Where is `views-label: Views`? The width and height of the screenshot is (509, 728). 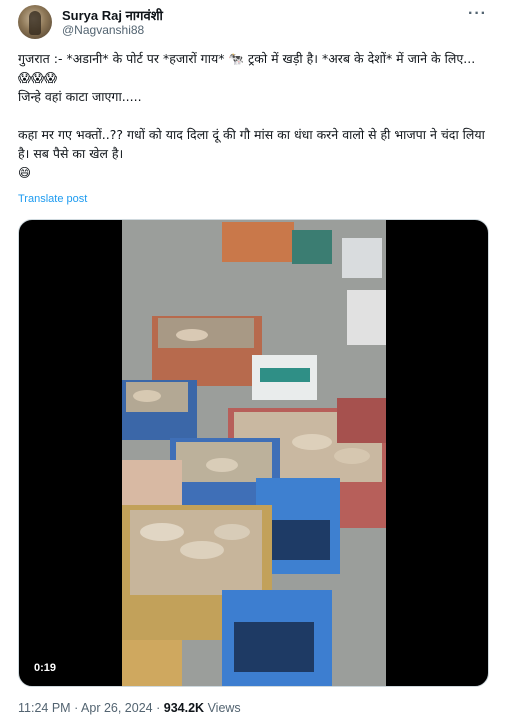
views-label: Views is located at coordinates (224, 708).